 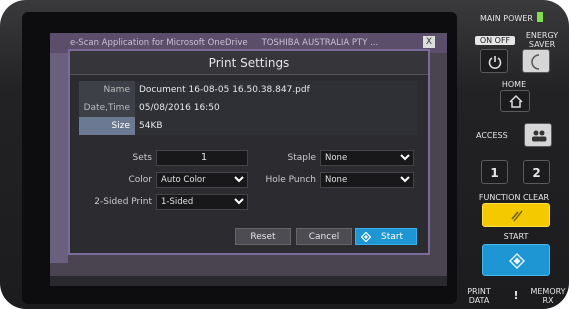 I want to click on key-2-button: 2, so click(x=536, y=172).